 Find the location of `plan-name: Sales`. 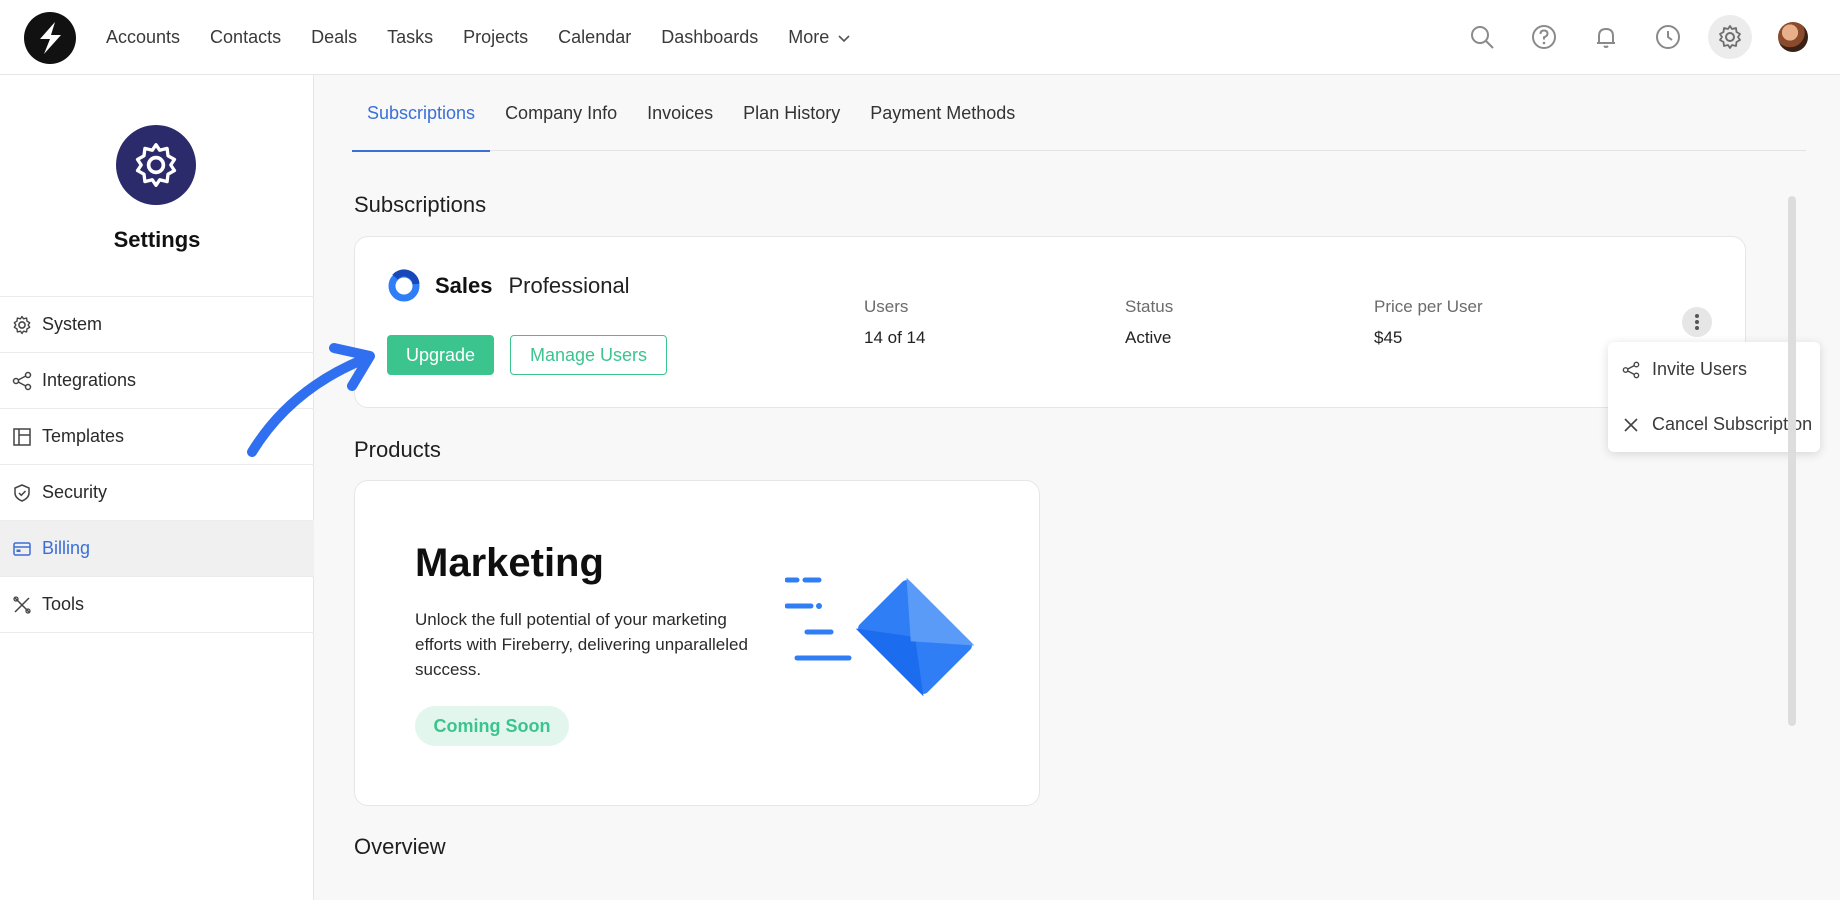

plan-name: Sales is located at coordinates (464, 285).